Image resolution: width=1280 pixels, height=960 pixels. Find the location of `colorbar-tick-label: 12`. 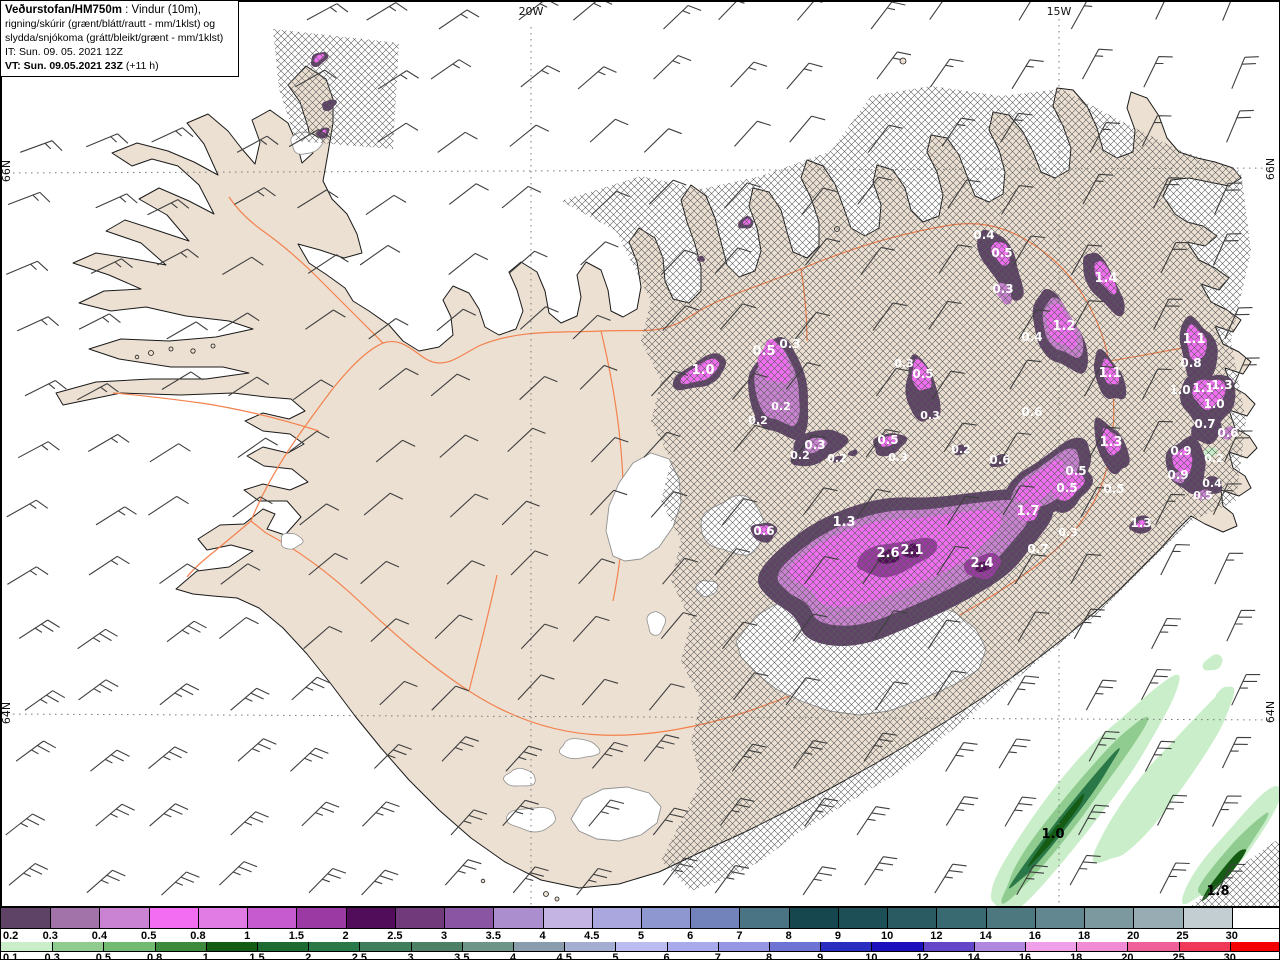

colorbar-tick-label: 12 is located at coordinates (922, 956).